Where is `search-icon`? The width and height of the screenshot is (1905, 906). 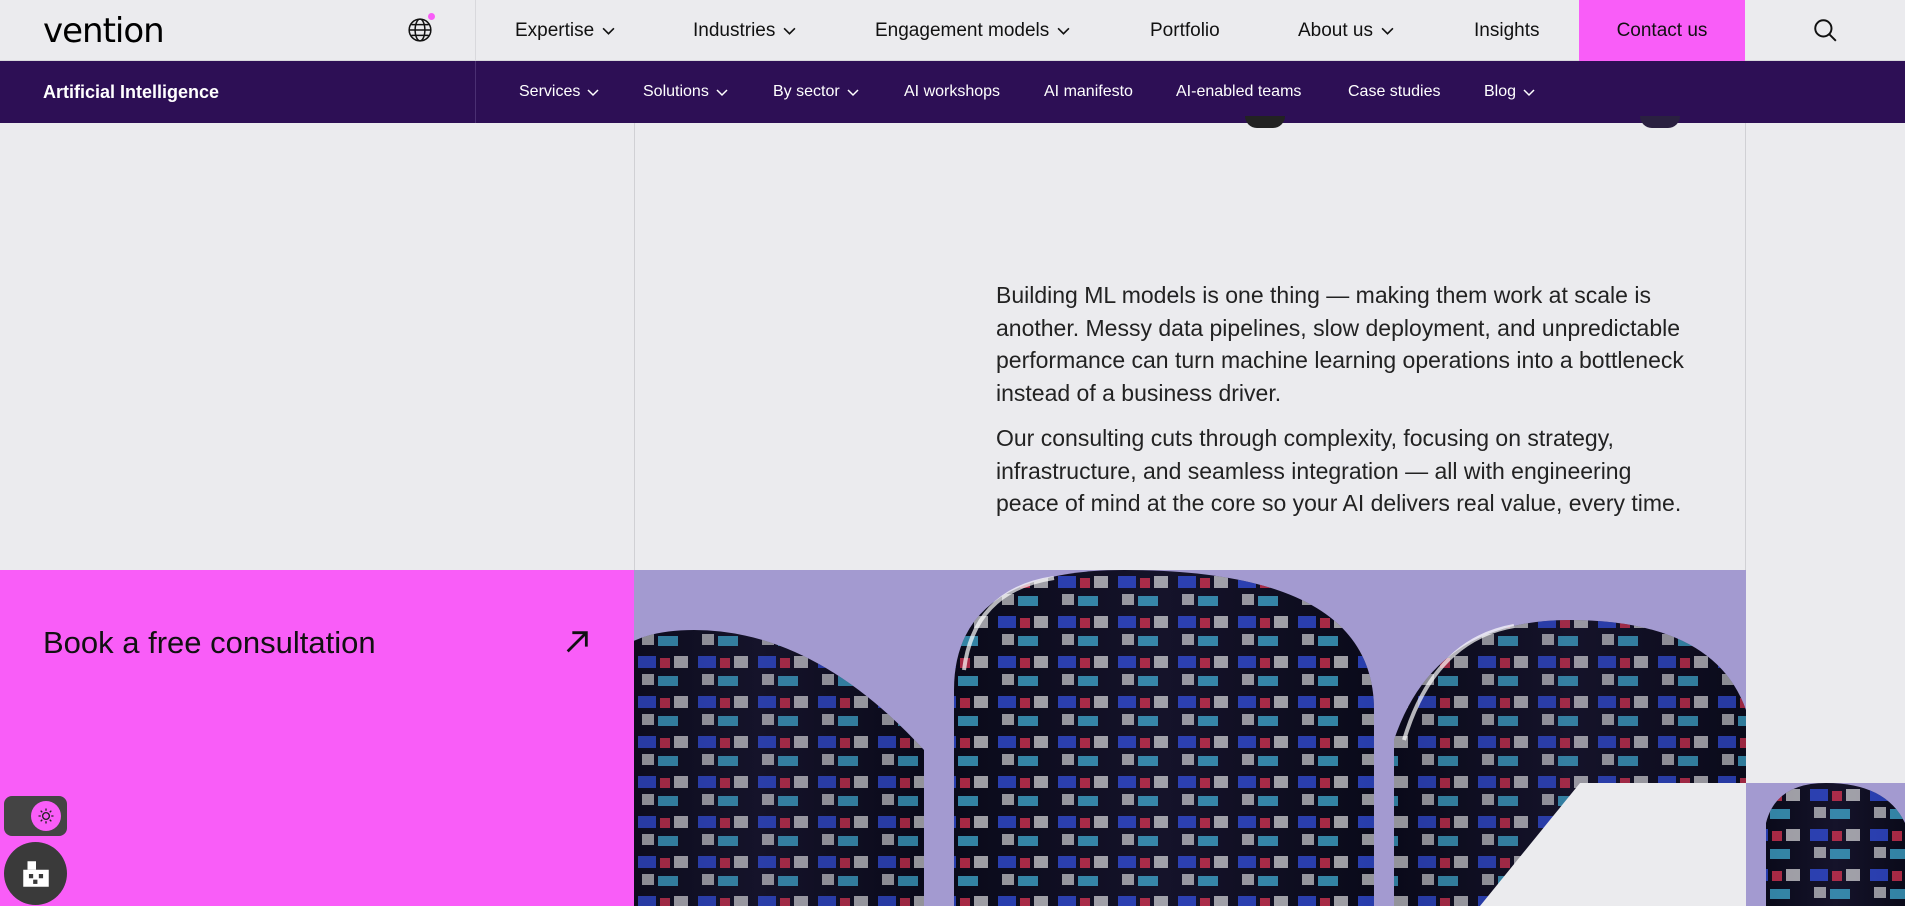
search-icon is located at coordinates (1825, 30).